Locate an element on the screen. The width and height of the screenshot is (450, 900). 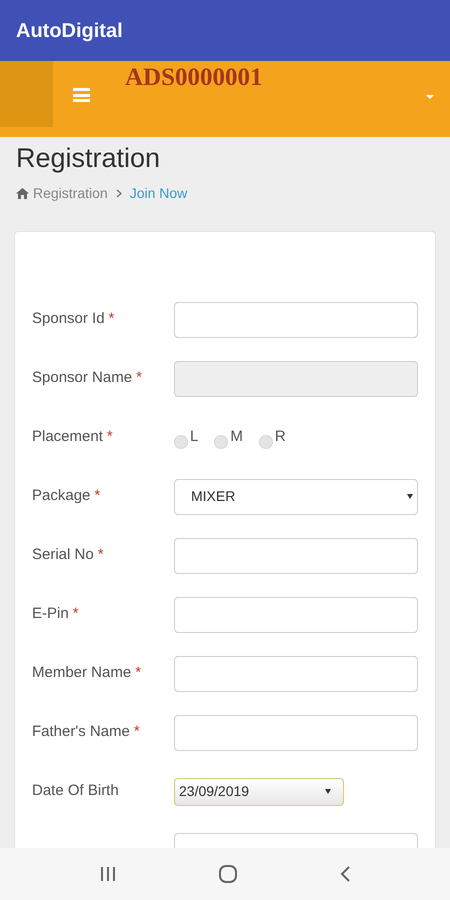
package-dropdown: MIXER is located at coordinates (296, 496).